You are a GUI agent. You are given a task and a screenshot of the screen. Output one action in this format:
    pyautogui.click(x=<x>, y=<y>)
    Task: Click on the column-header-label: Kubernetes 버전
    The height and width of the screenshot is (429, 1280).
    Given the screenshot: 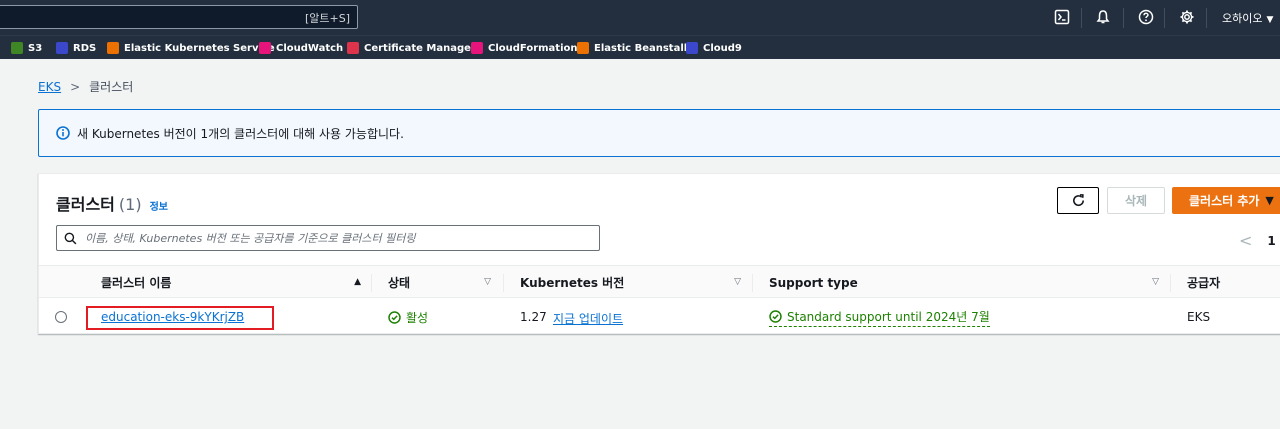 What is the action you would take?
    pyautogui.click(x=572, y=283)
    